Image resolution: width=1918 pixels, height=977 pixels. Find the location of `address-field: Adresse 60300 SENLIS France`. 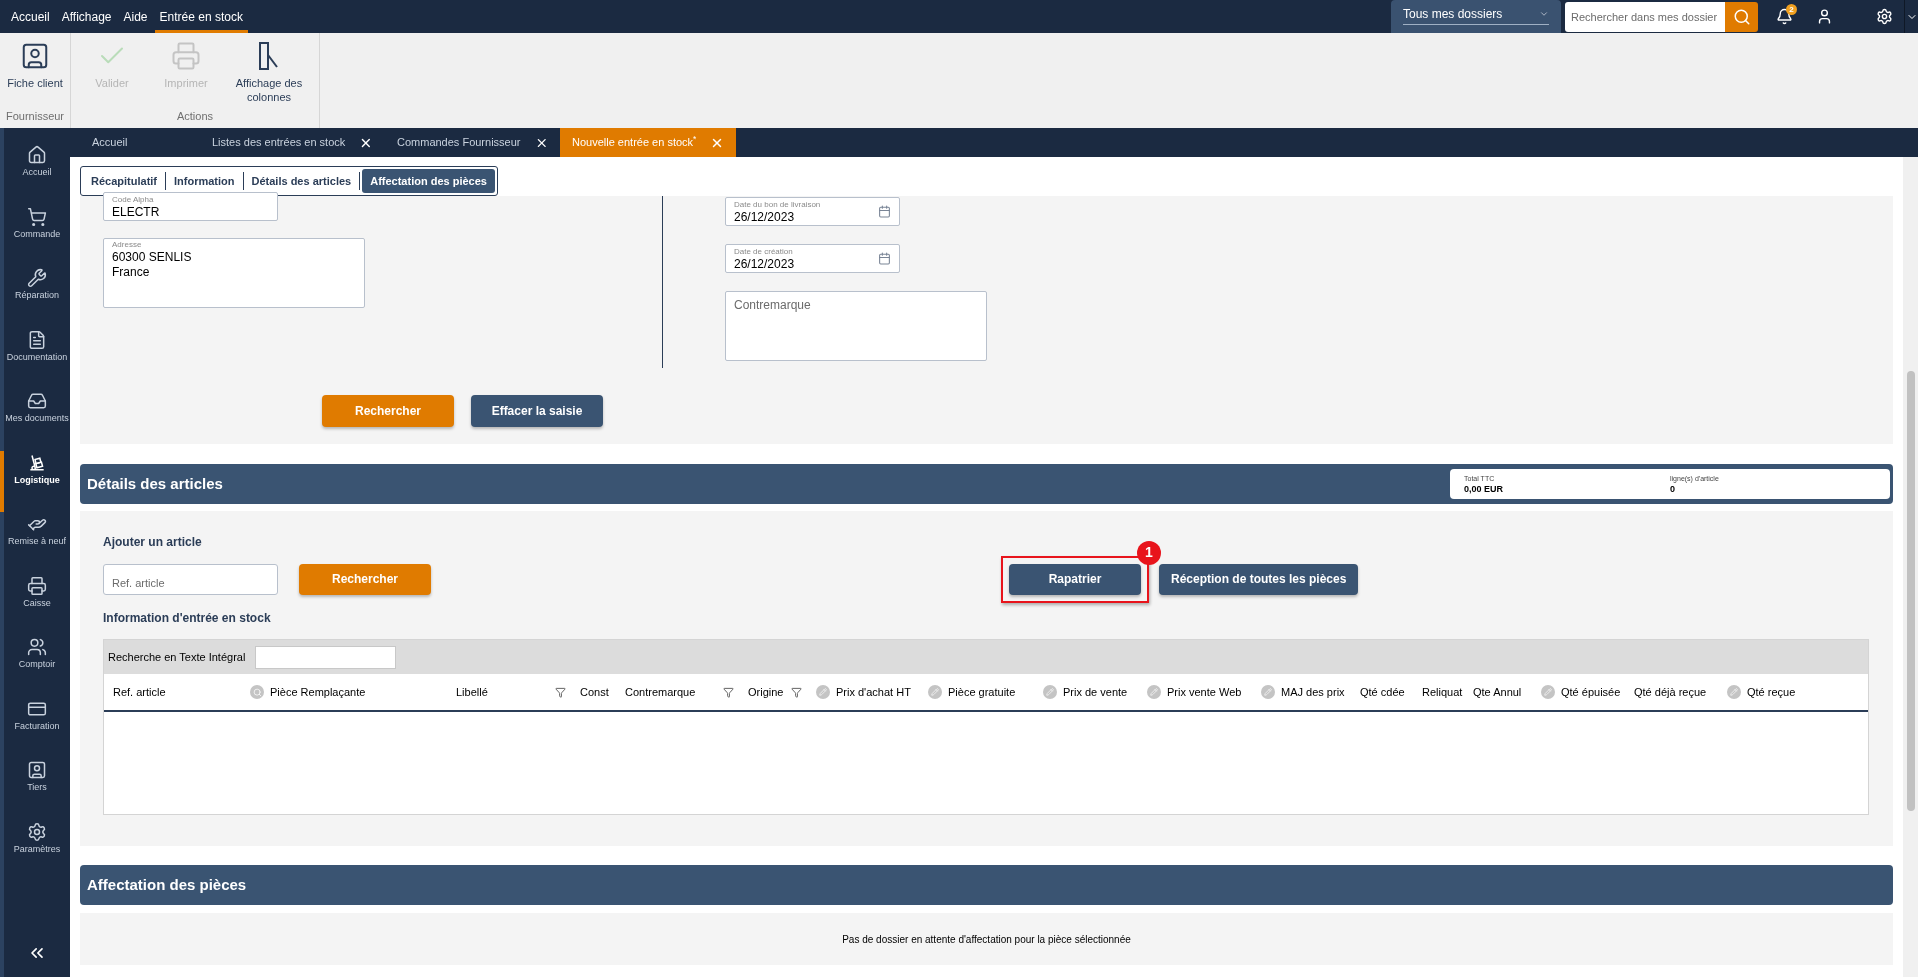

address-field: Adresse 60300 SENLIS France is located at coordinates (234, 273).